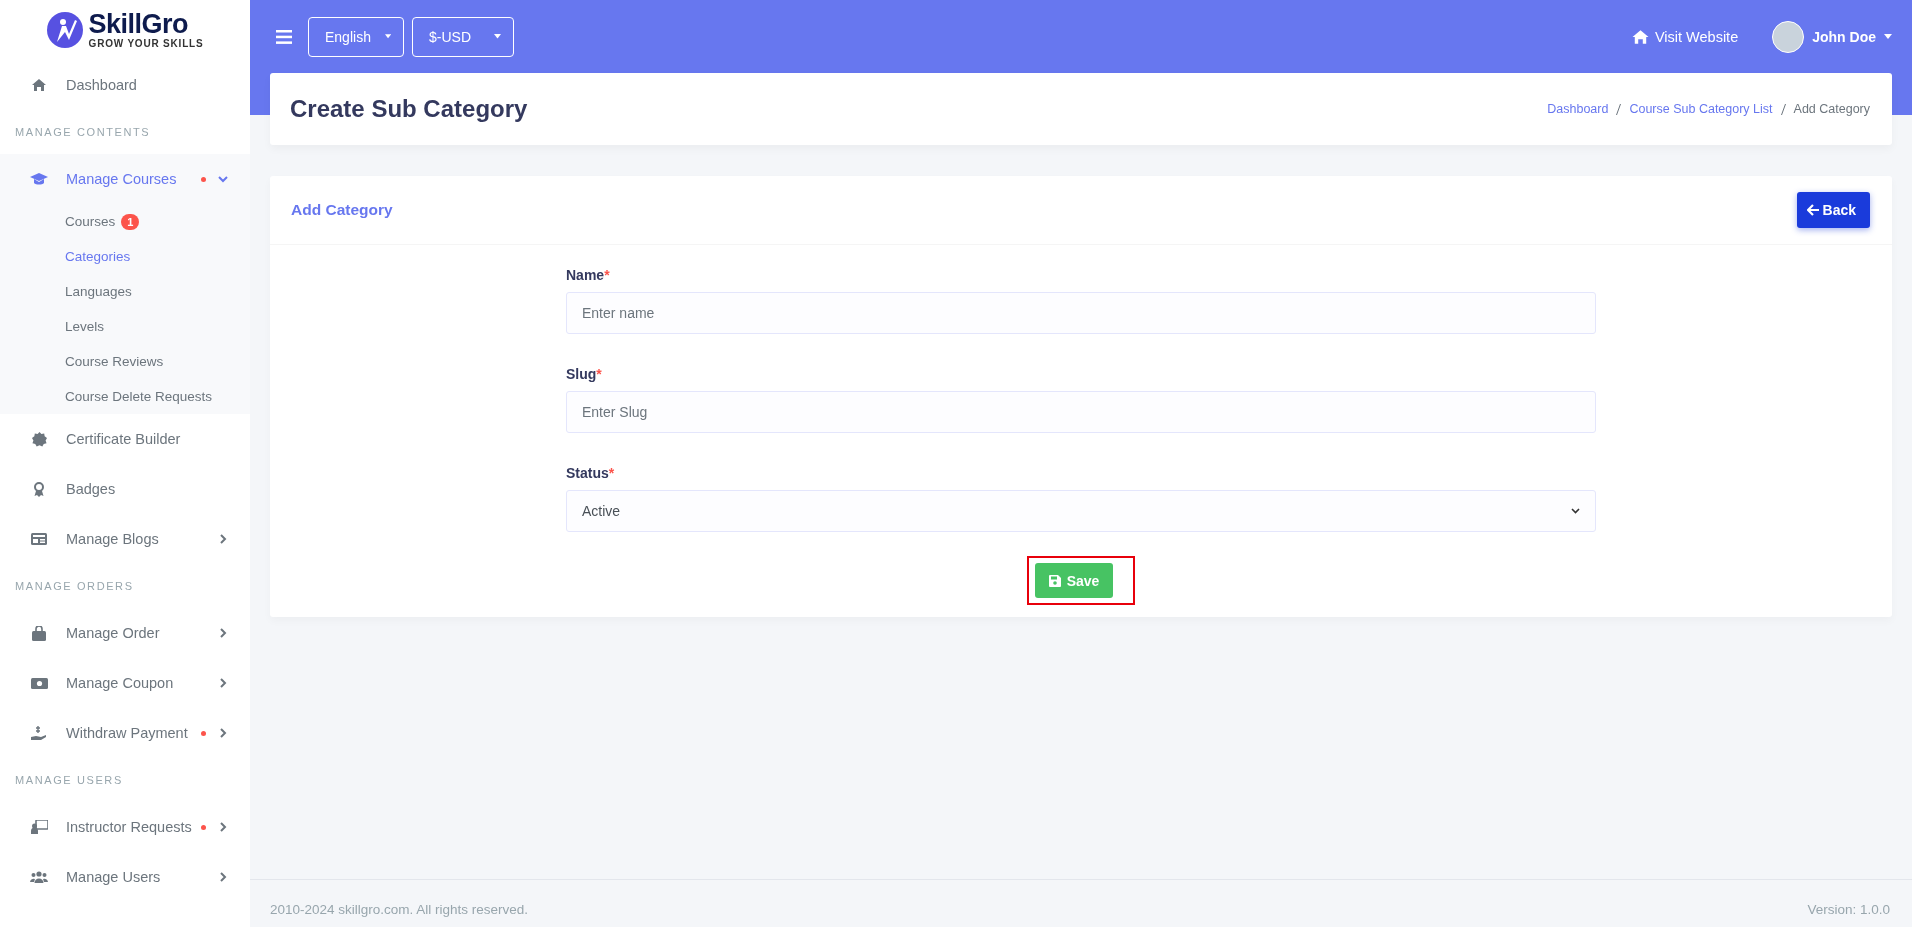 This screenshot has width=1912, height=927. I want to click on breadcrumb-link: Dashboard, so click(1578, 109).